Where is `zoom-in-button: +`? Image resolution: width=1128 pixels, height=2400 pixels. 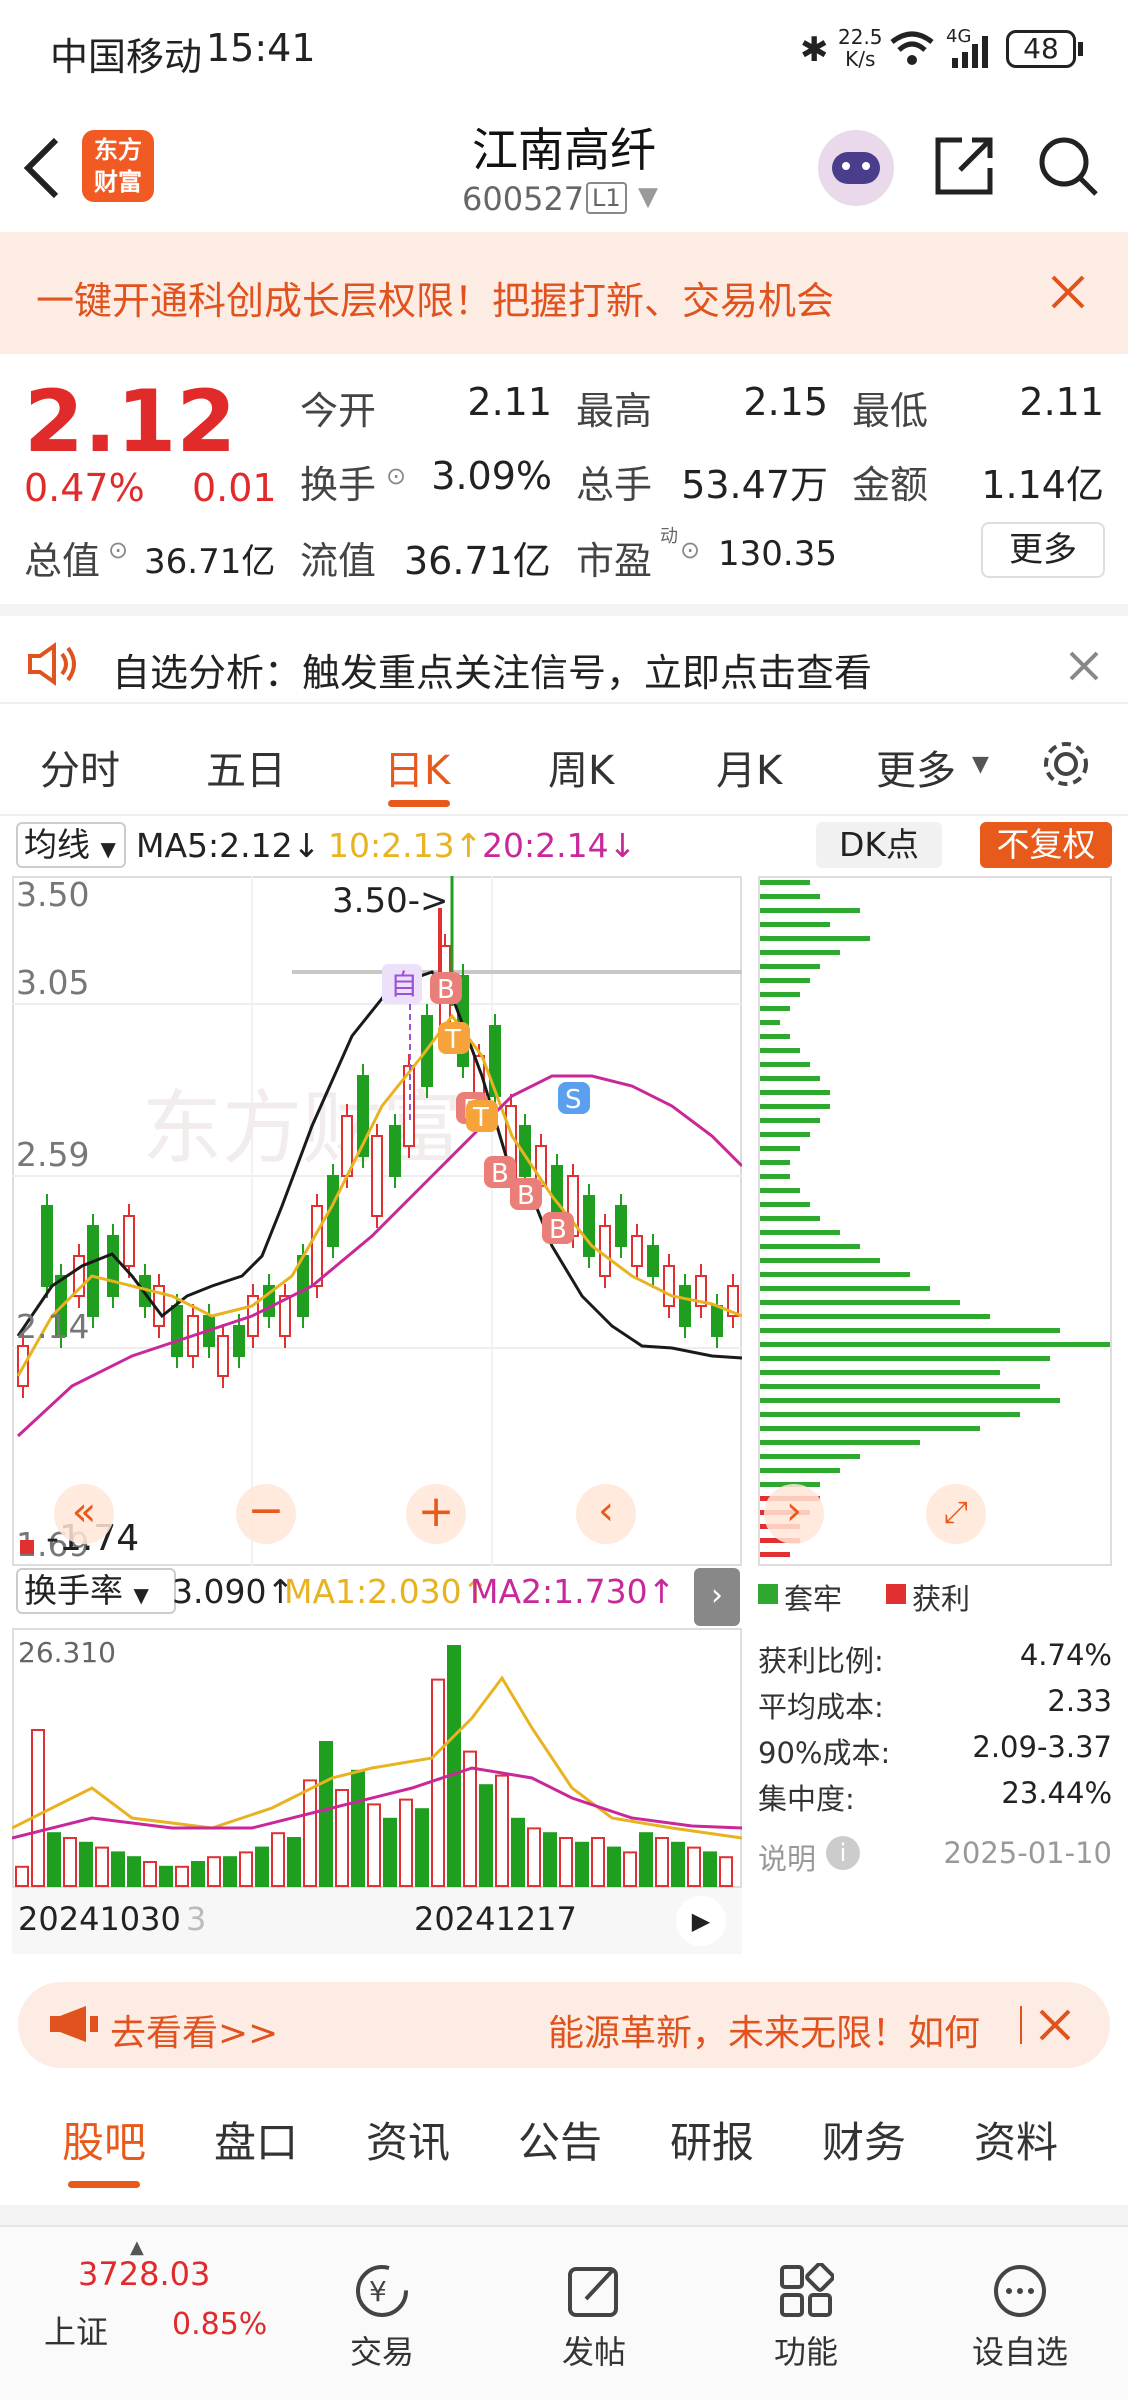
zoom-in-button: + is located at coordinates (436, 1514).